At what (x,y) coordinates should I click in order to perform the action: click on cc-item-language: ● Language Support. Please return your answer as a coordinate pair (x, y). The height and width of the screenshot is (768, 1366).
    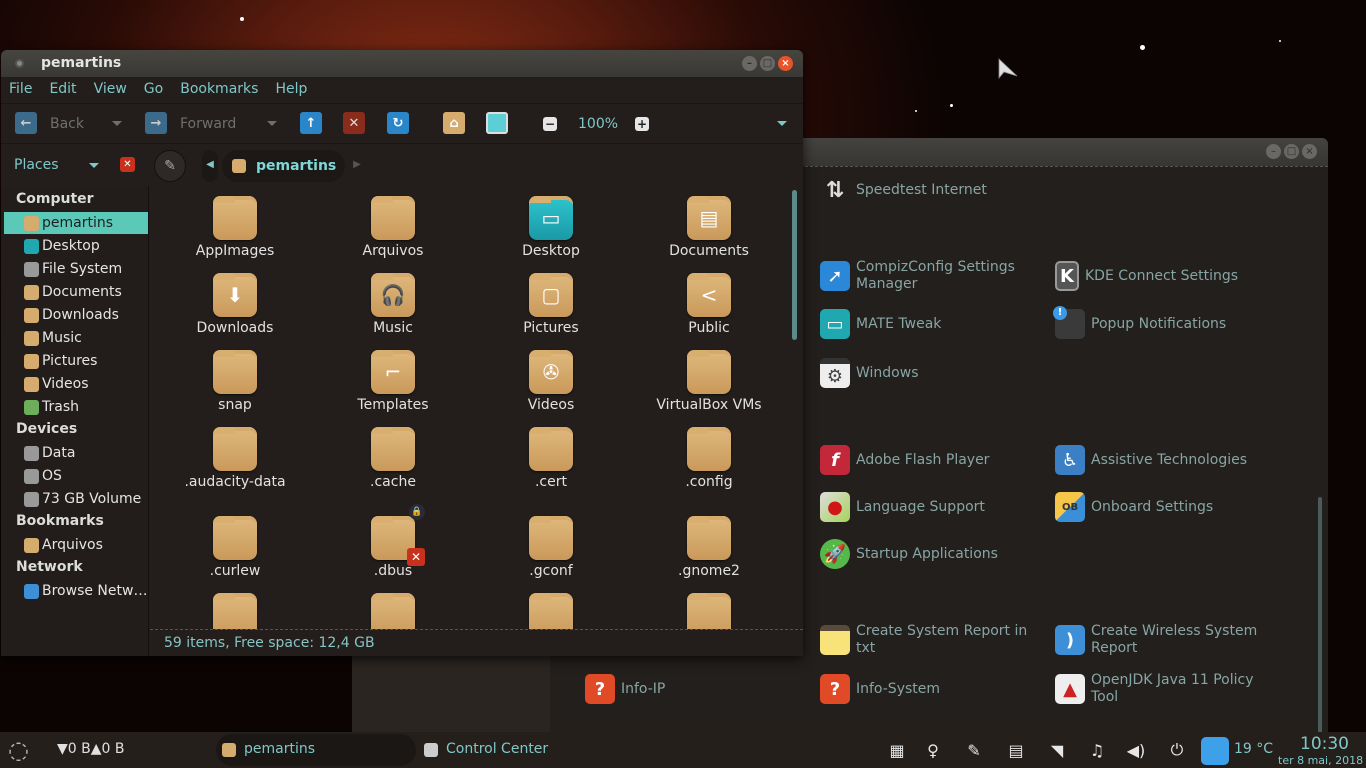
    Looking at the image, I should click on (902, 507).